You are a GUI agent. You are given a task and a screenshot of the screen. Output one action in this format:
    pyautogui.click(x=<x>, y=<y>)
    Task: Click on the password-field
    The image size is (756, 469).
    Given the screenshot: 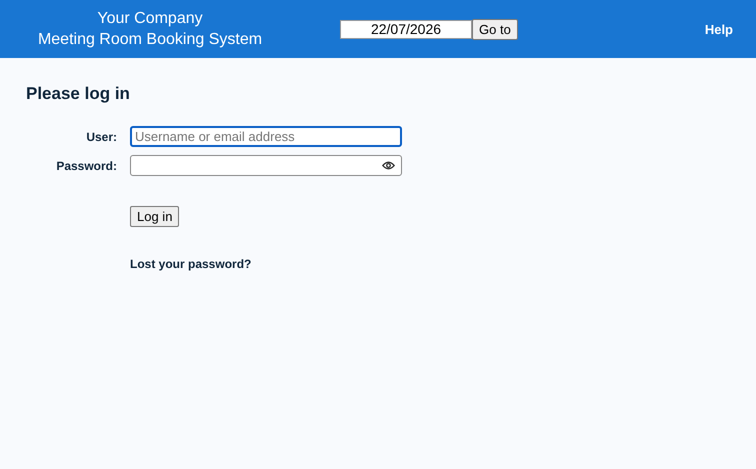 What is the action you would take?
    pyautogui.click(x=266, y=165)
    